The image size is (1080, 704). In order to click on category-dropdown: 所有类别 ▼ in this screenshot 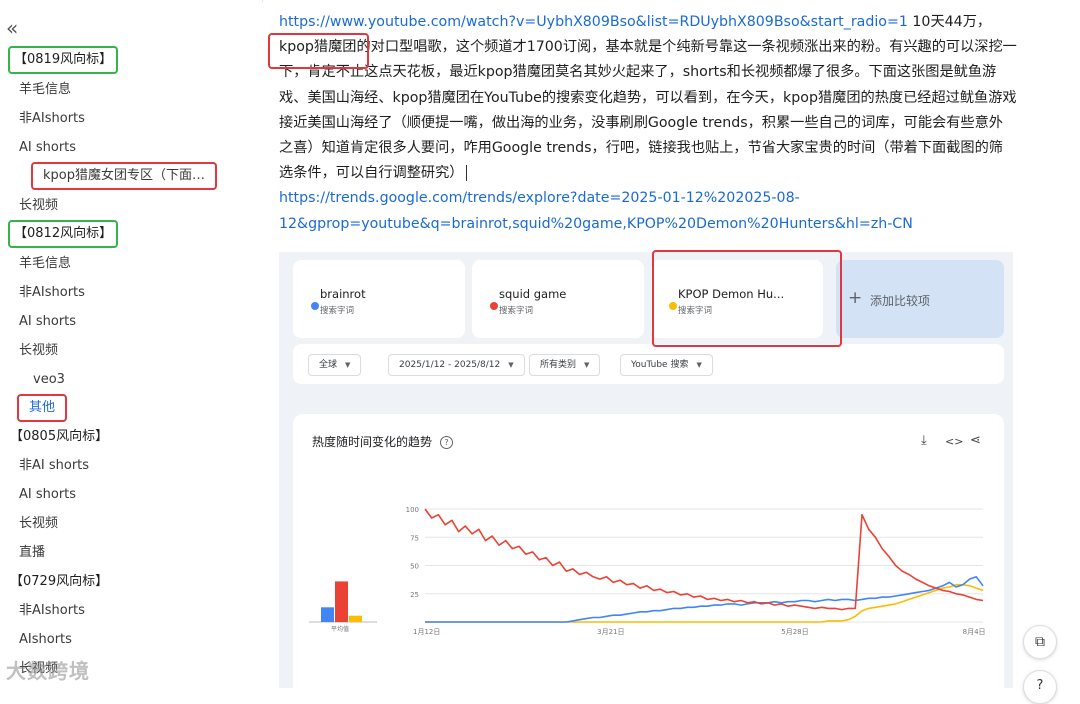, I will do `click(565, 365)`.